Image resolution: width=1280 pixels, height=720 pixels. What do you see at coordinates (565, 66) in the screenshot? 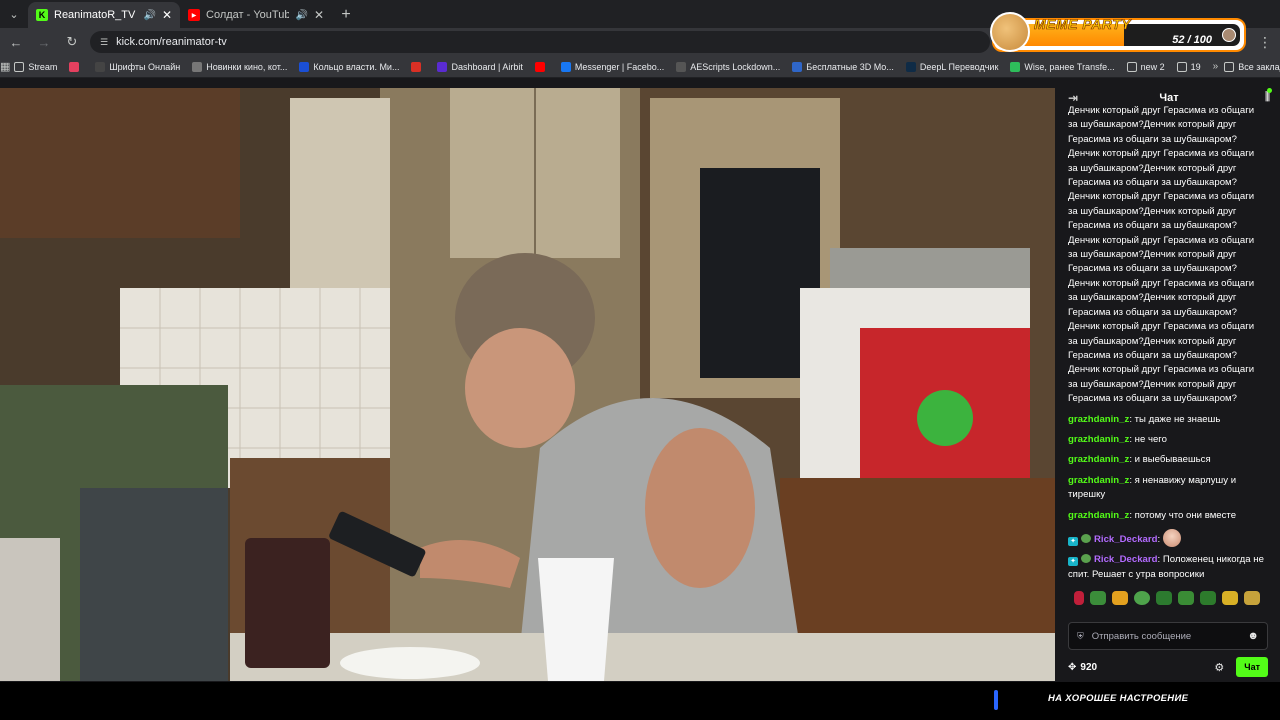
I see `facebook-icon` at bounding box center [565, 66].